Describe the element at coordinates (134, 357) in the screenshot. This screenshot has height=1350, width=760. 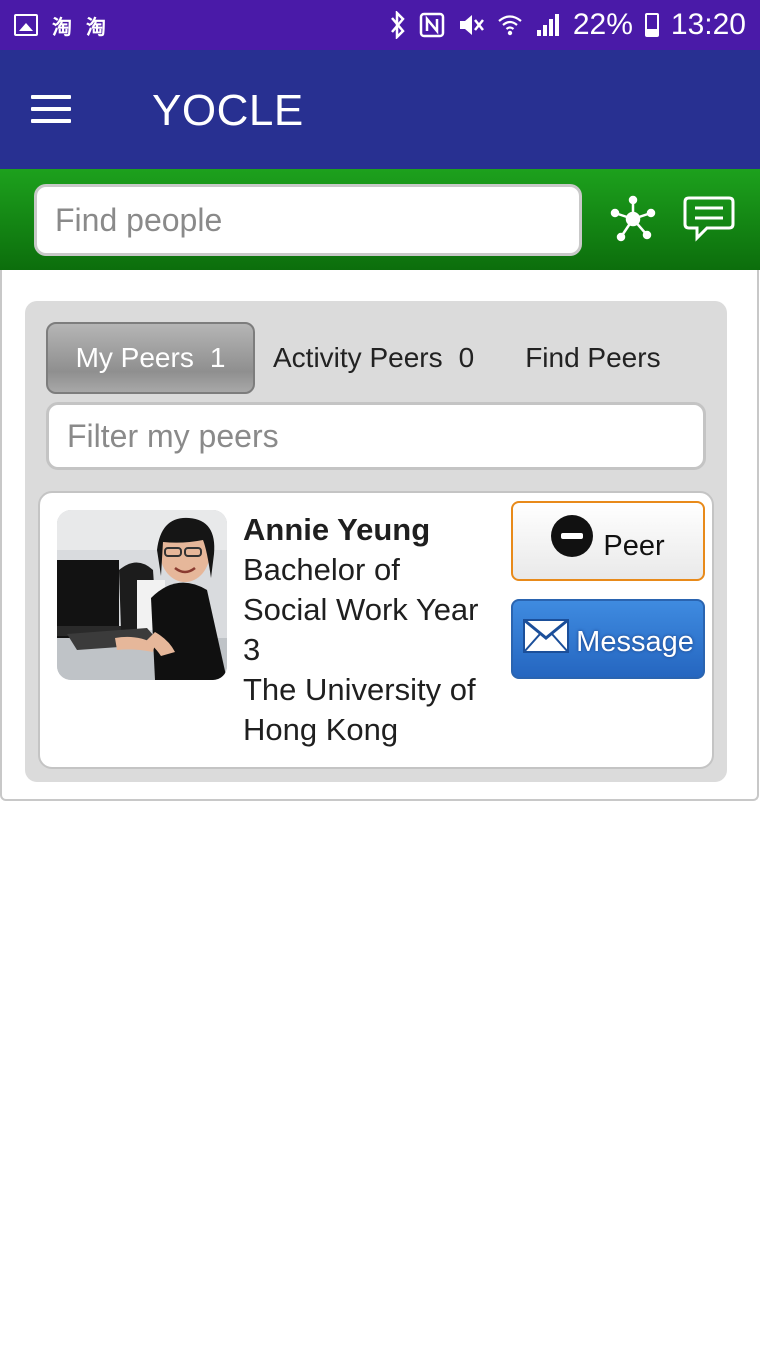
I see `tab-label: My Peers` at that location.